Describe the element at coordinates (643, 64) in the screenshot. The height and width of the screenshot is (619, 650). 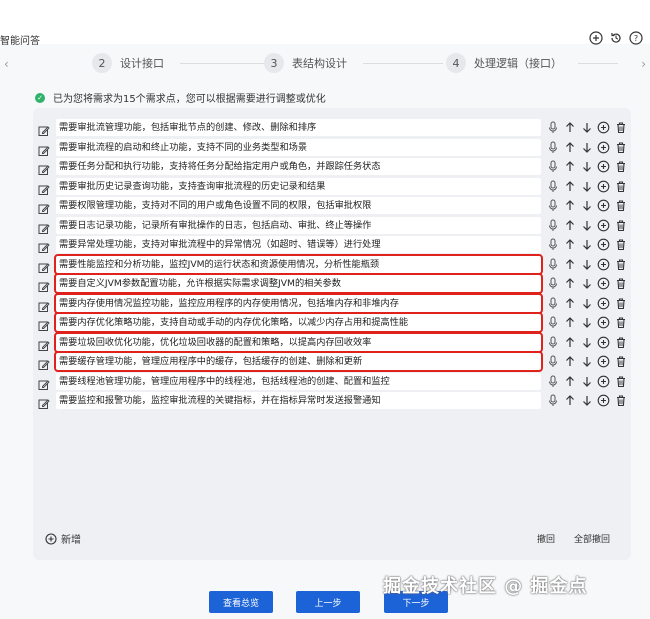
I see `chevron-right-icon: ›` at that location.